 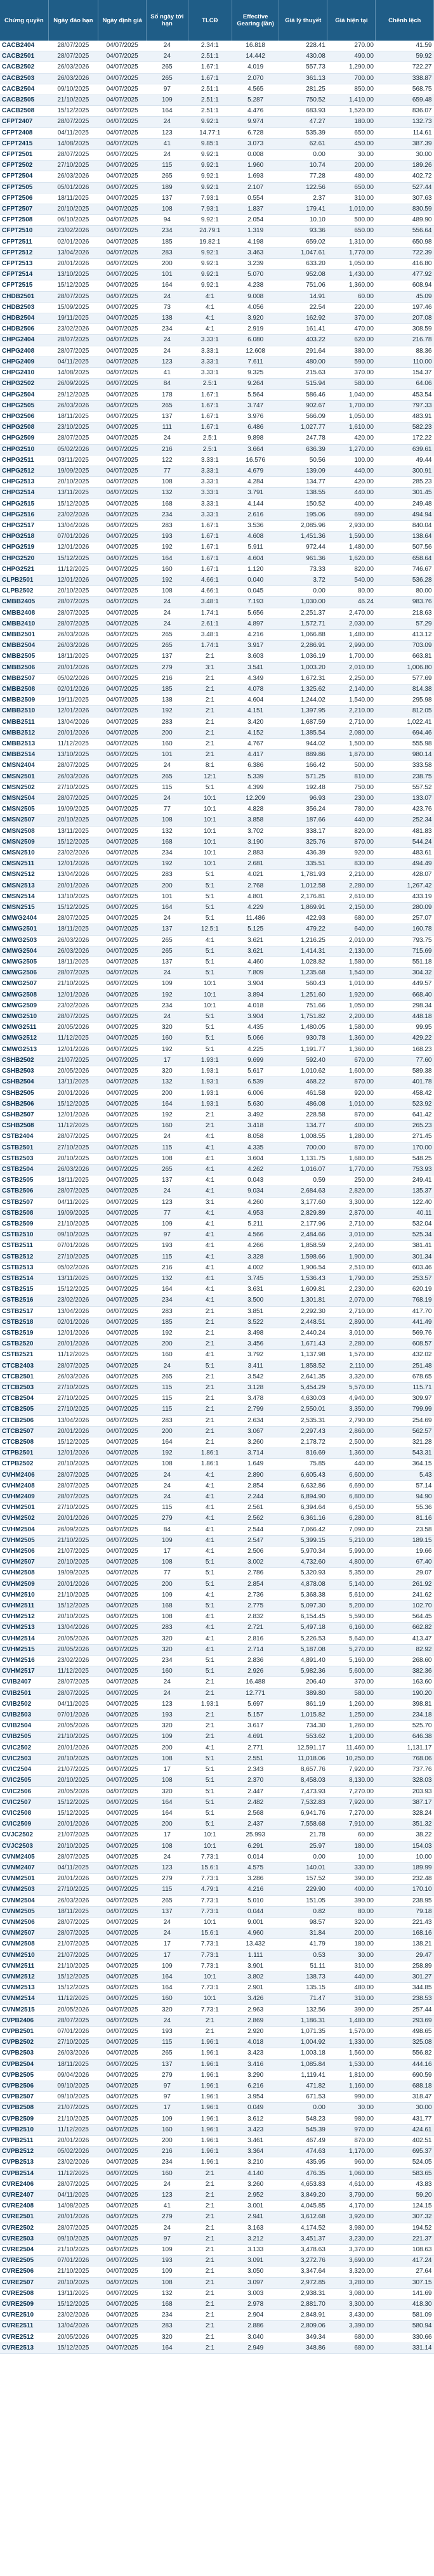 I want to click on cell-expiry-date: 09/10/2025, so click(x=73, y=2097).